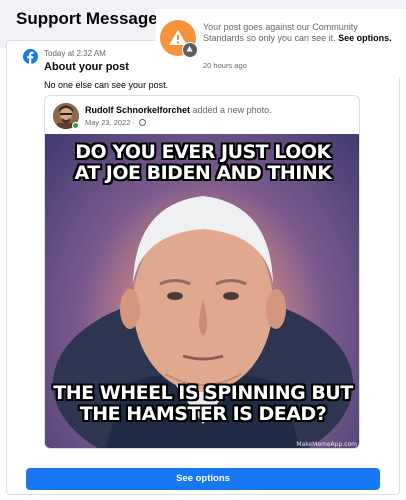 Image resolution: width=406 pixels, height=500 pixels. I want to click on post-date: May 23, 2022 ·, so click(116, 122).